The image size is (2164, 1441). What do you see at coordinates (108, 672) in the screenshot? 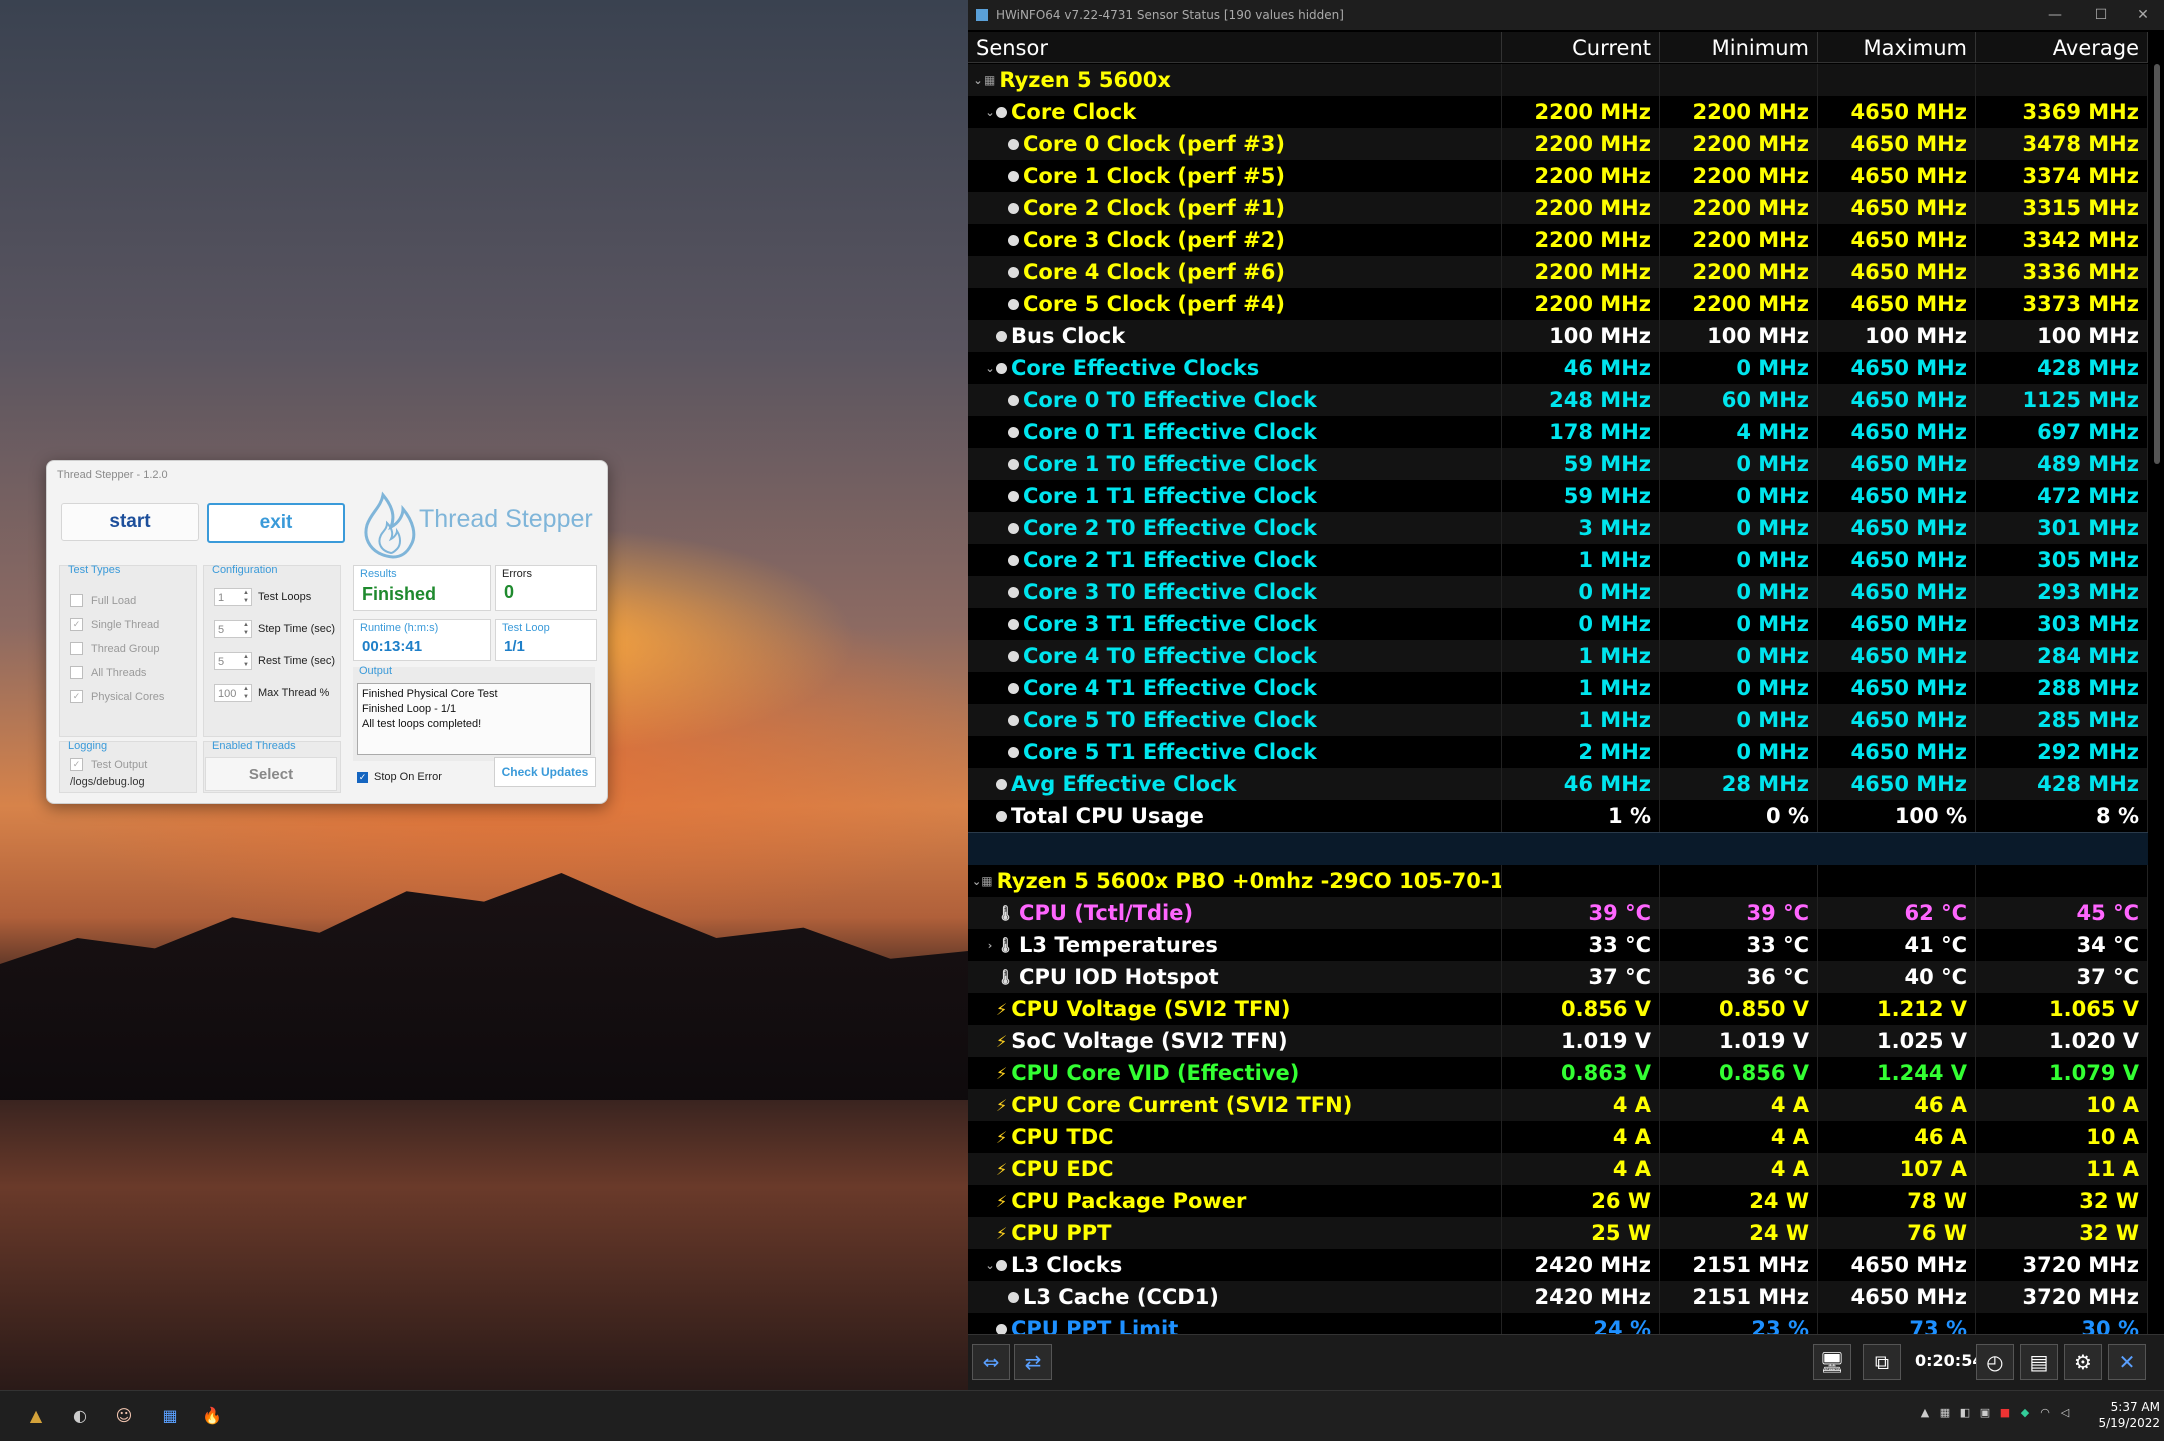
I see `all-threads-checkbox: All Threads` at bounding box center [108, 672].